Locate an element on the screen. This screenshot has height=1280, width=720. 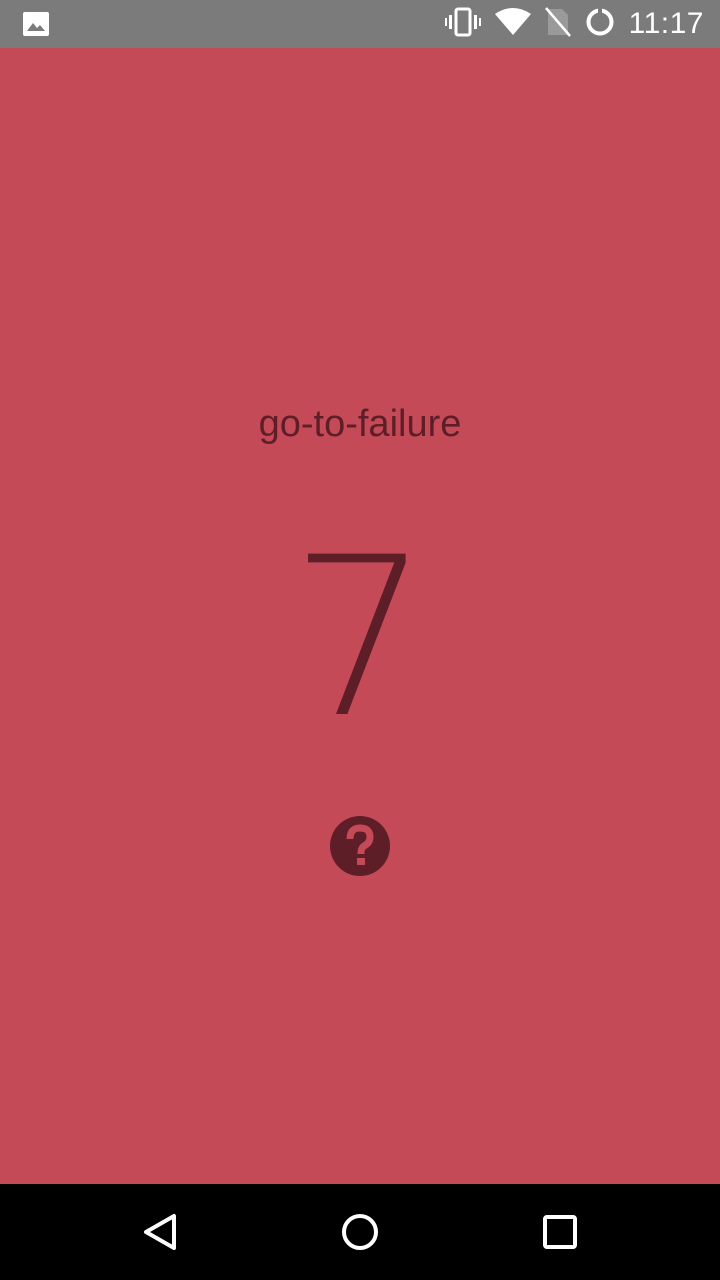
recents-button is located at coordinates (560, 1232).